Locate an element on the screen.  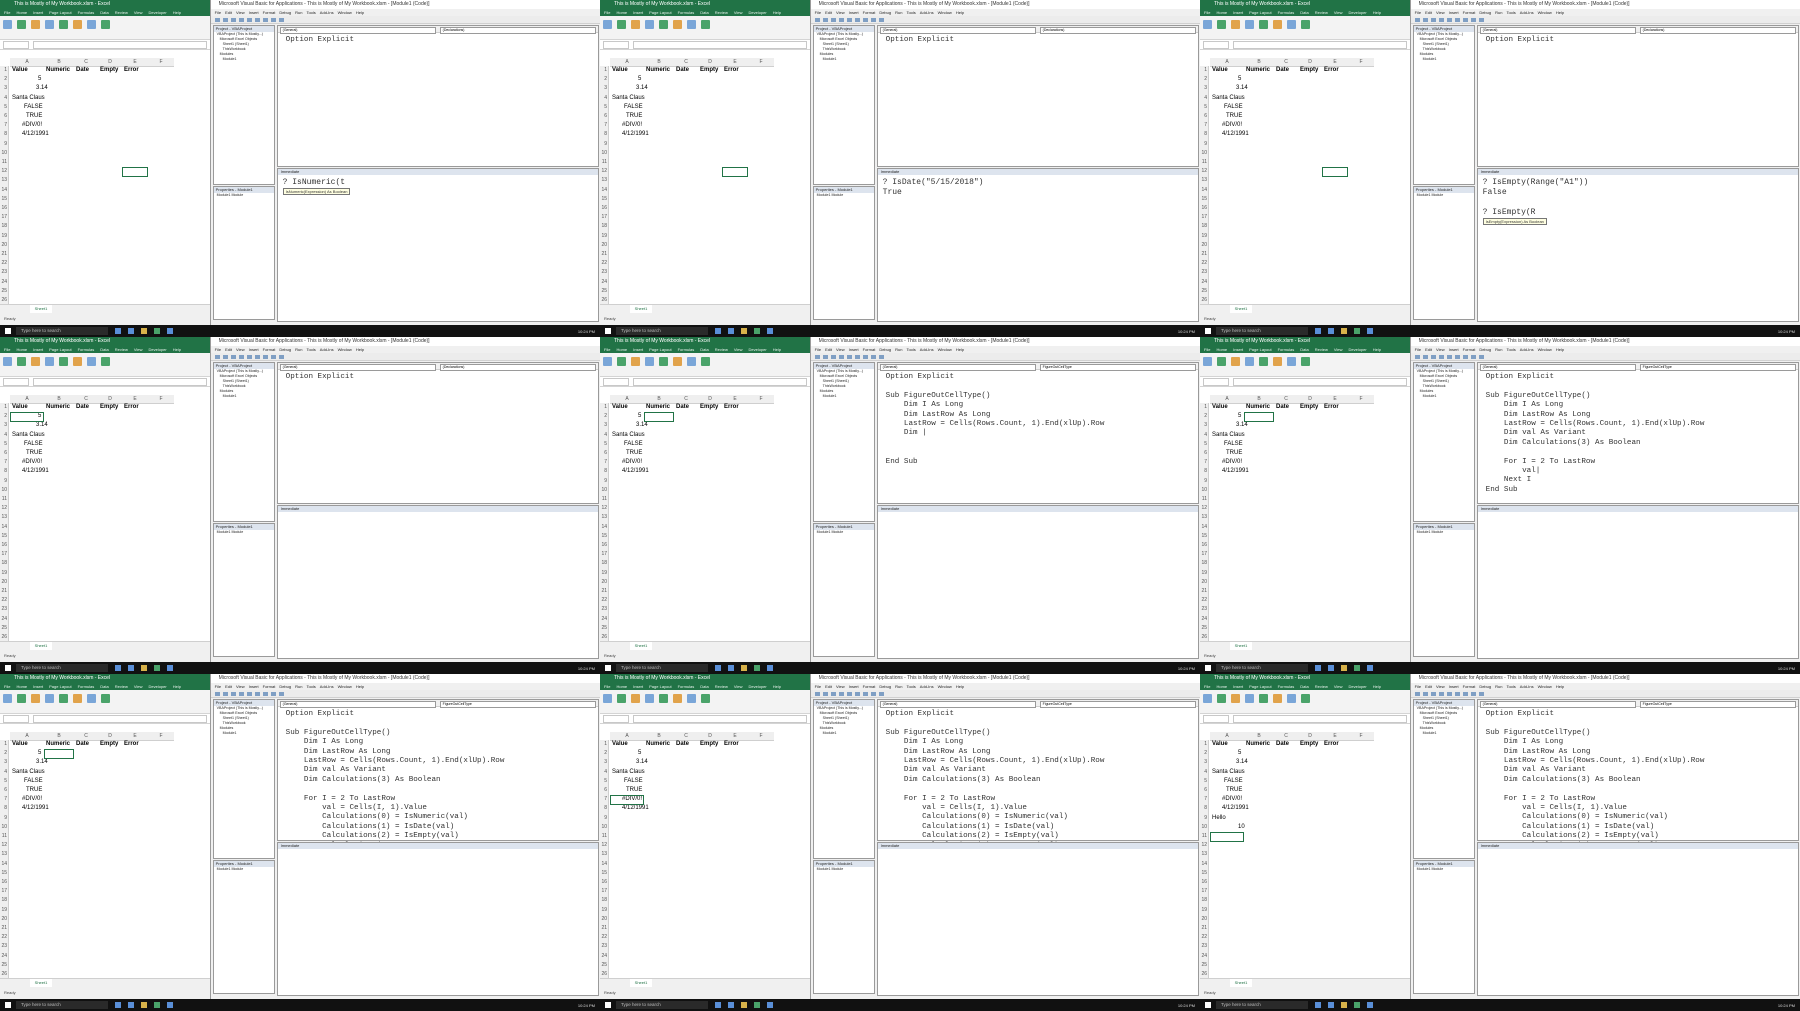
row-header: 18 is located at coordinates (1204, 227).